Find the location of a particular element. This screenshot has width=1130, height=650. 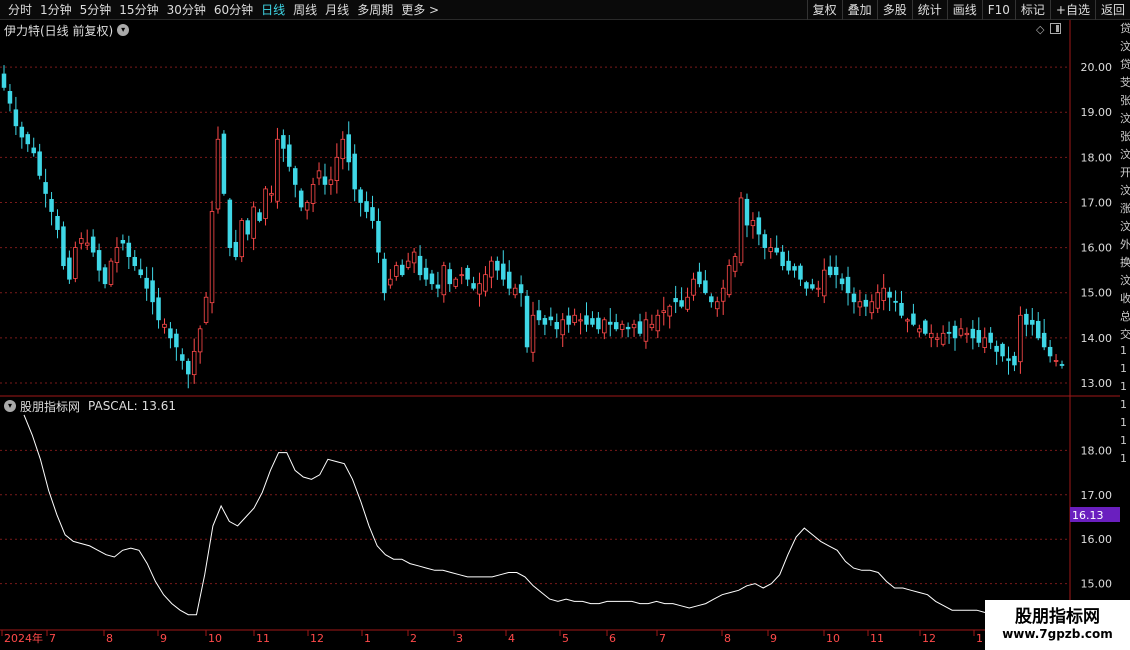

price-tick-label: 17.00 is located at coordinates (1097, 202).